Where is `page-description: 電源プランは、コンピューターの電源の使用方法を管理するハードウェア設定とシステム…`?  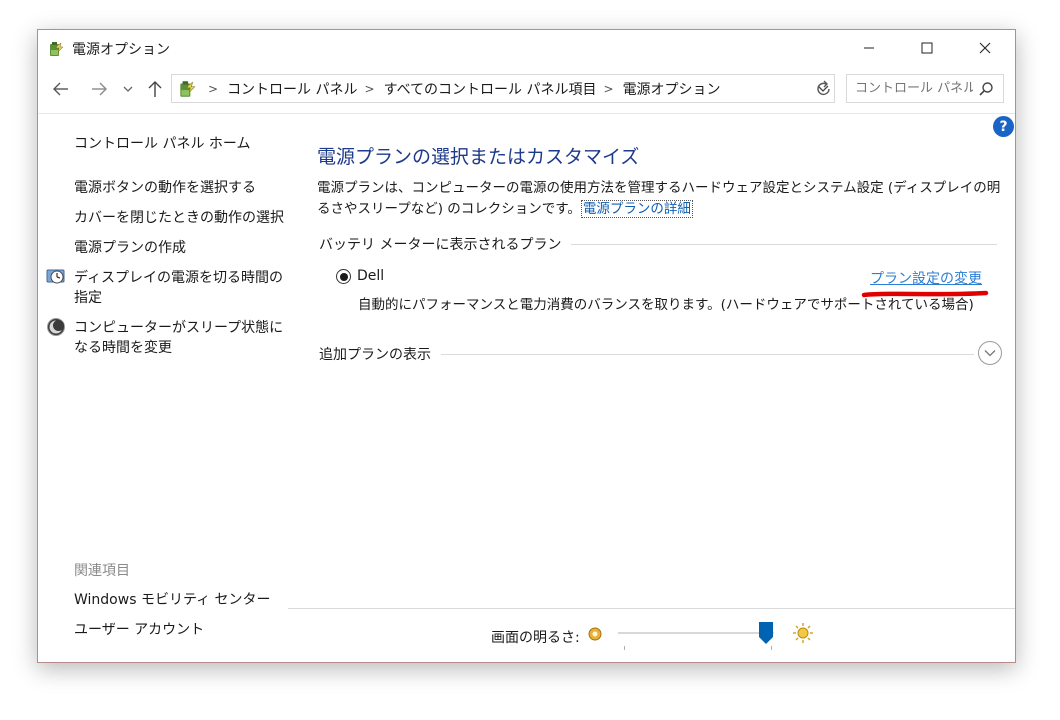 page-description: 電源プランは、コンピューターの電源の使用方法を管理するハードウェア設定とシステム… is located at coordinates (662, 199).